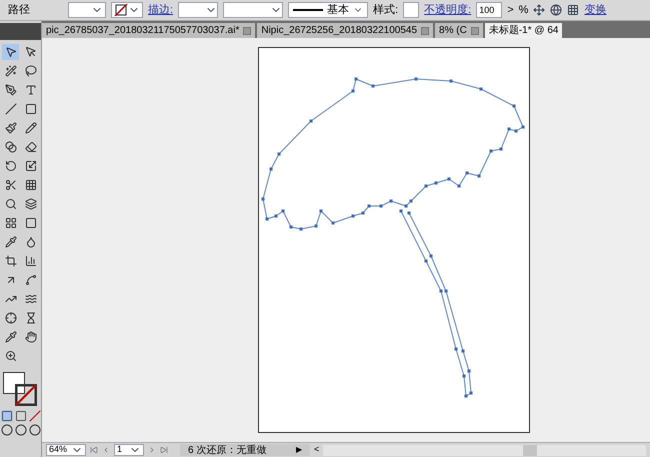  Describe the element at coordinates (227, 450) in the screenshot. I see `history-status-text: 6 次还原：无重做` at that location.